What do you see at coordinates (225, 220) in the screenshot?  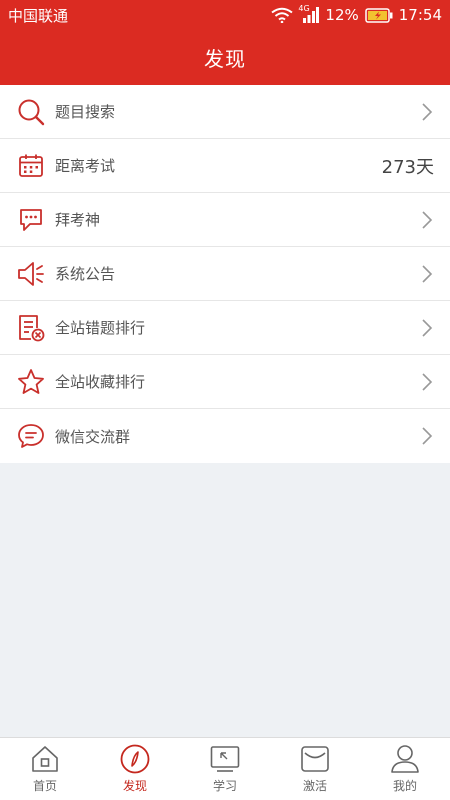 I see `menu-item-exam-god: 拜考神` at bounding box center [225, 220].